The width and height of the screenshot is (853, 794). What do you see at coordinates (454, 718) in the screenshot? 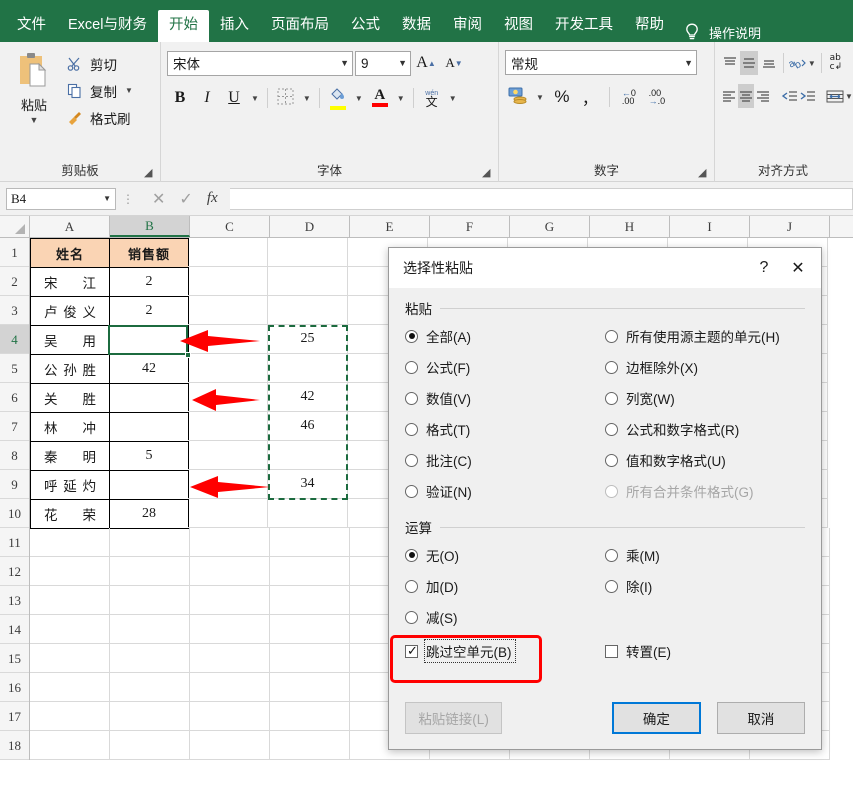
I see `paste-link-button: 粘贴链接(L)` at bounding box center [454, 718].